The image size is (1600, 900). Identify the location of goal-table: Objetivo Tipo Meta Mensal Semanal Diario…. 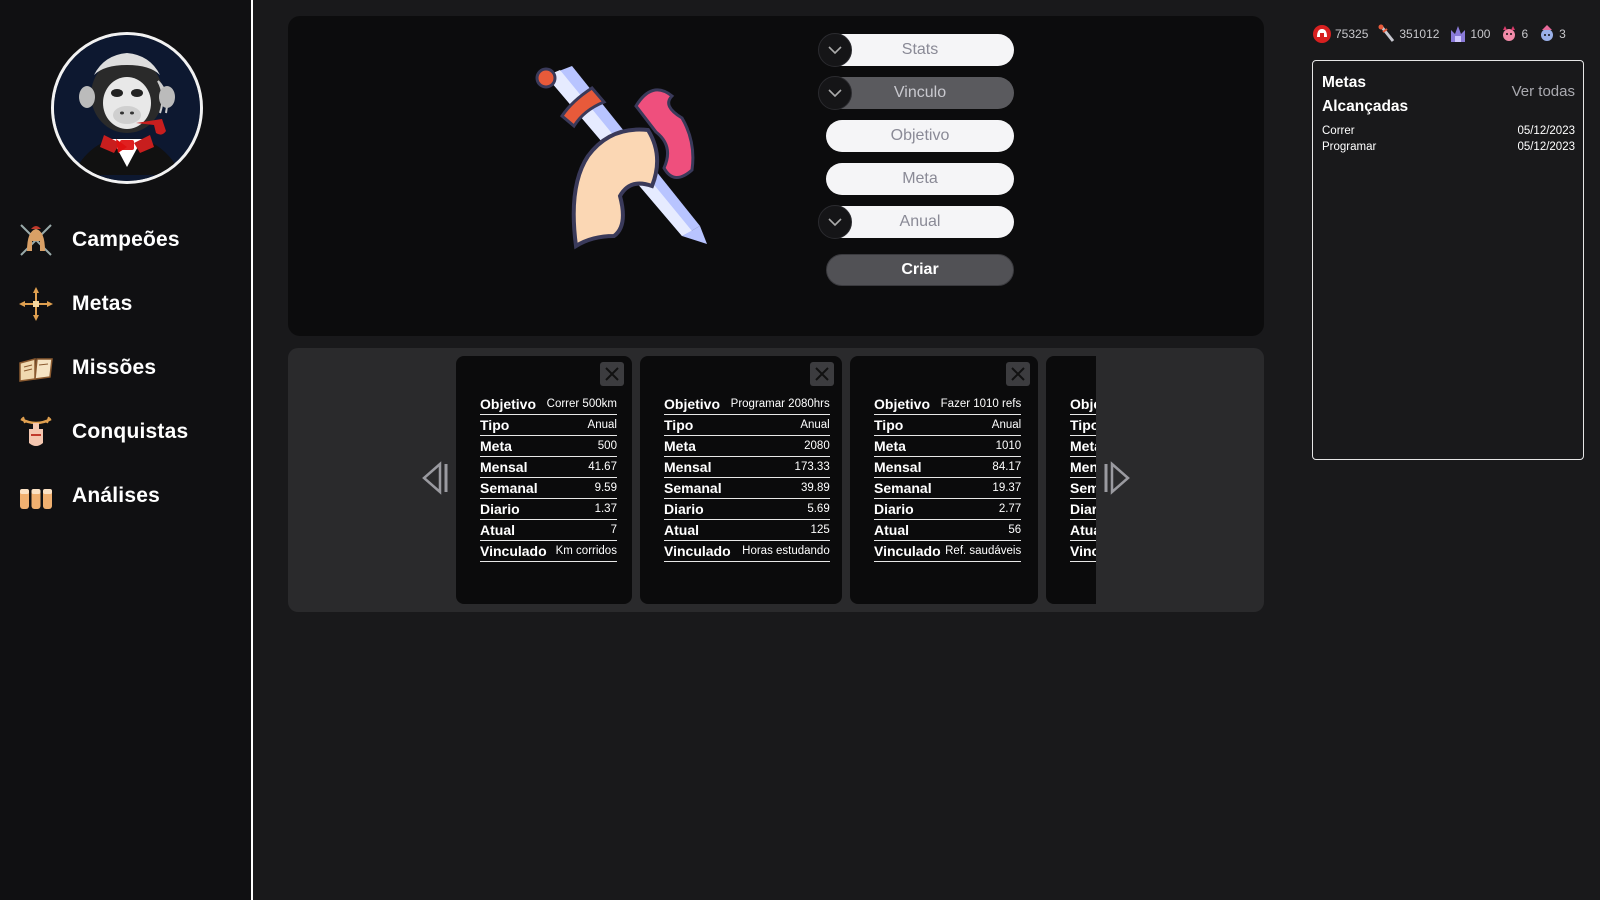
(1083, 478).